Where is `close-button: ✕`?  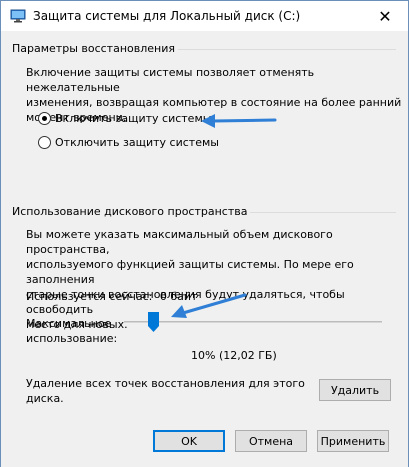 close-button: ✕ is located at coordinates (385, 16).